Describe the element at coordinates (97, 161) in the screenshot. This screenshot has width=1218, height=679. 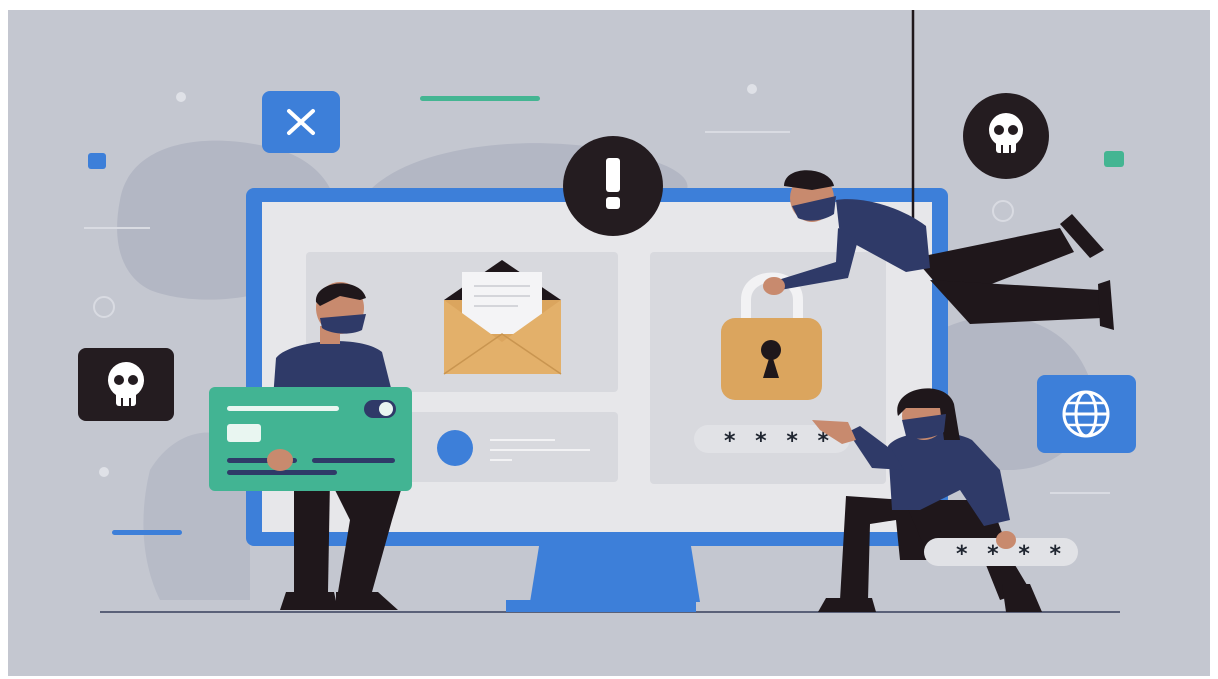
I see `blue-square` at that location.